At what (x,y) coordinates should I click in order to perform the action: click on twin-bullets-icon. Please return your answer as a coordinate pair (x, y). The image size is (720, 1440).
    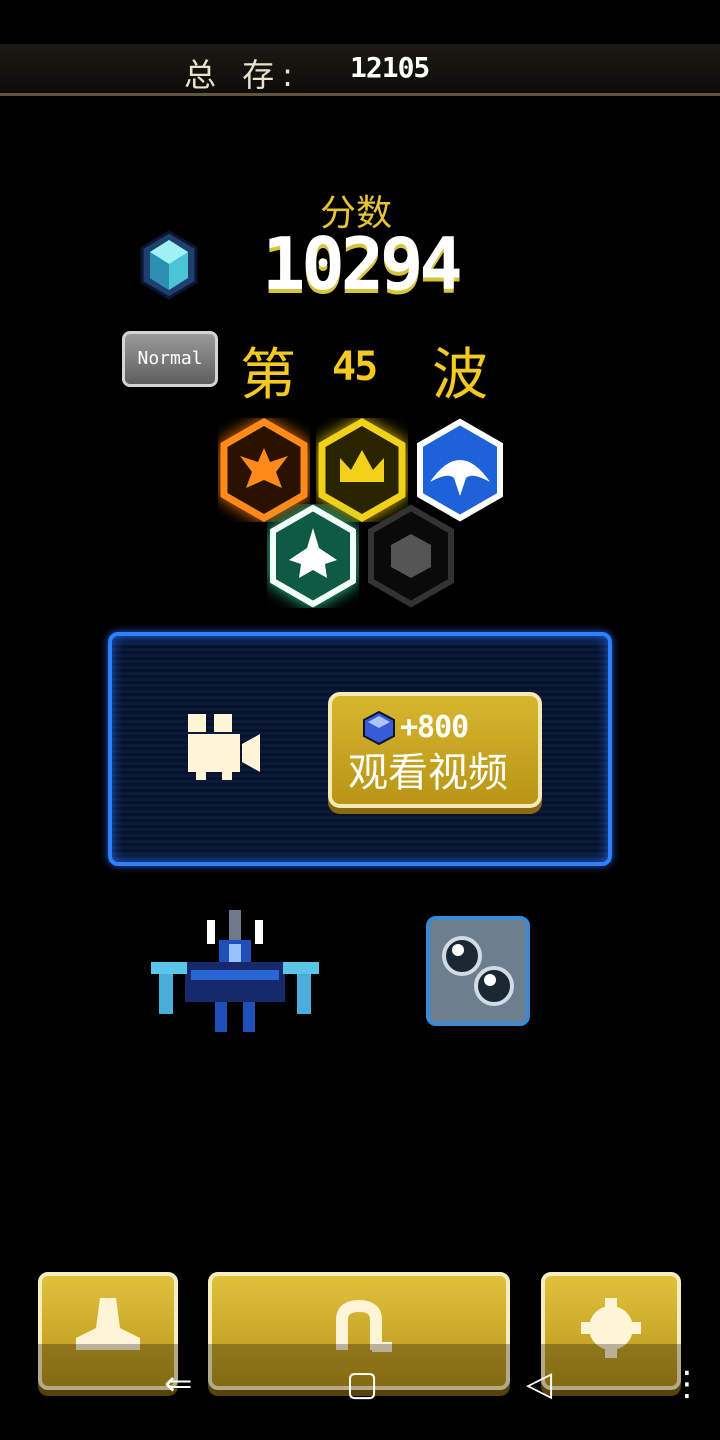
    Looking at the image, I should click on (478, 971).